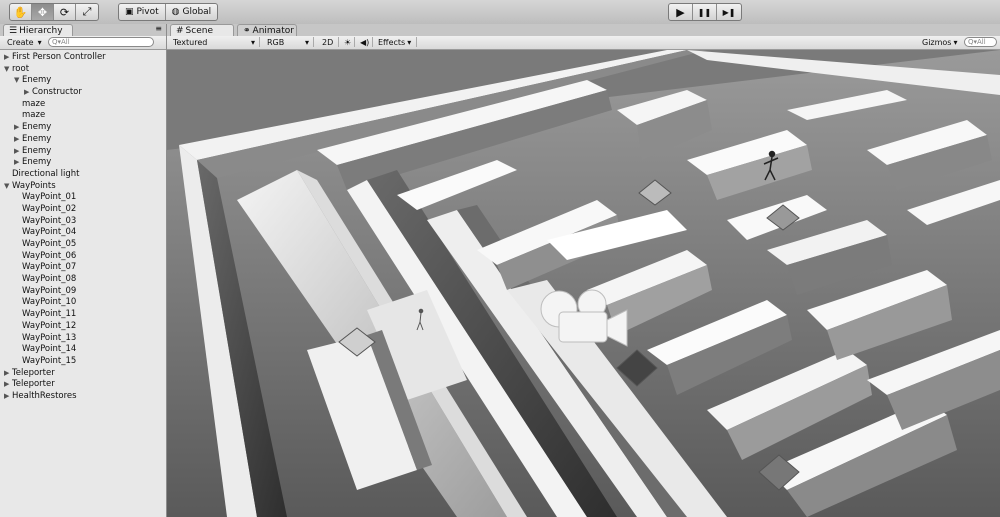  Describe the element at coordinates (49, 290) in the screenshot. I see `hierarchy-row-label: WayPoint_09` at that location.